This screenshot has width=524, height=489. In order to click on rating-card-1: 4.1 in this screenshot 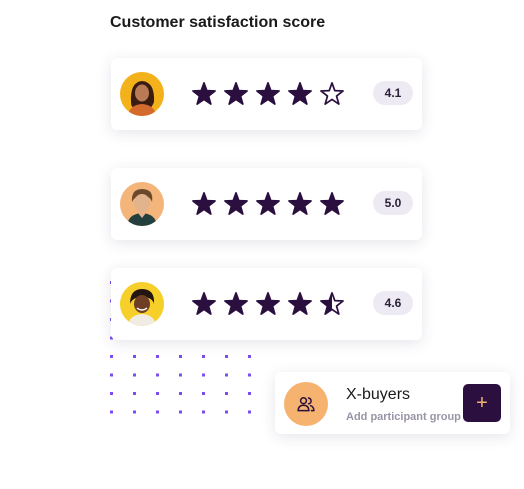, I will do `click(266, 94)`.